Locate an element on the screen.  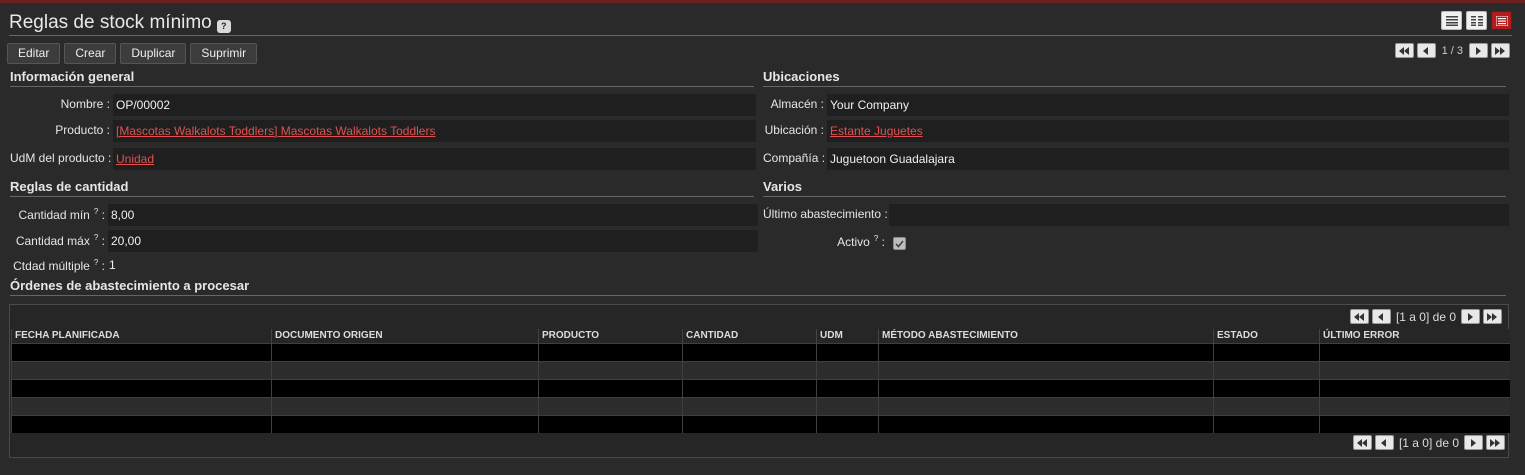
grid-pager-bottom: [1 a 0] de 0 is located at coordinates (1428, 442).